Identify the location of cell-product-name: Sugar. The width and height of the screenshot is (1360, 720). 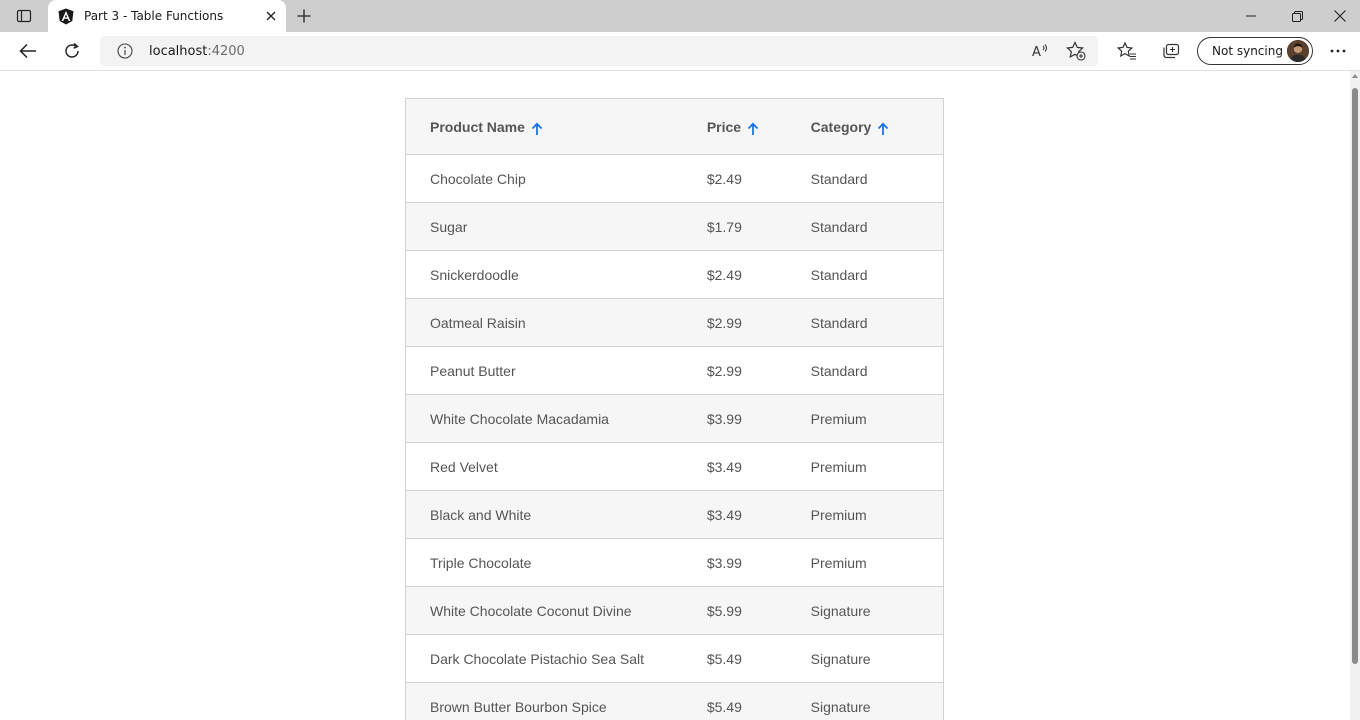
(556, 226).